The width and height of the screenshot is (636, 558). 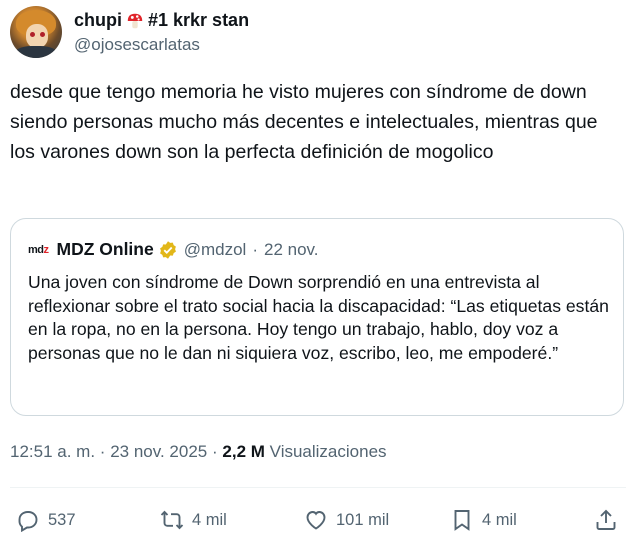 I want to click on quote-author-handle: @mdzol, so click(x=215, y=250).